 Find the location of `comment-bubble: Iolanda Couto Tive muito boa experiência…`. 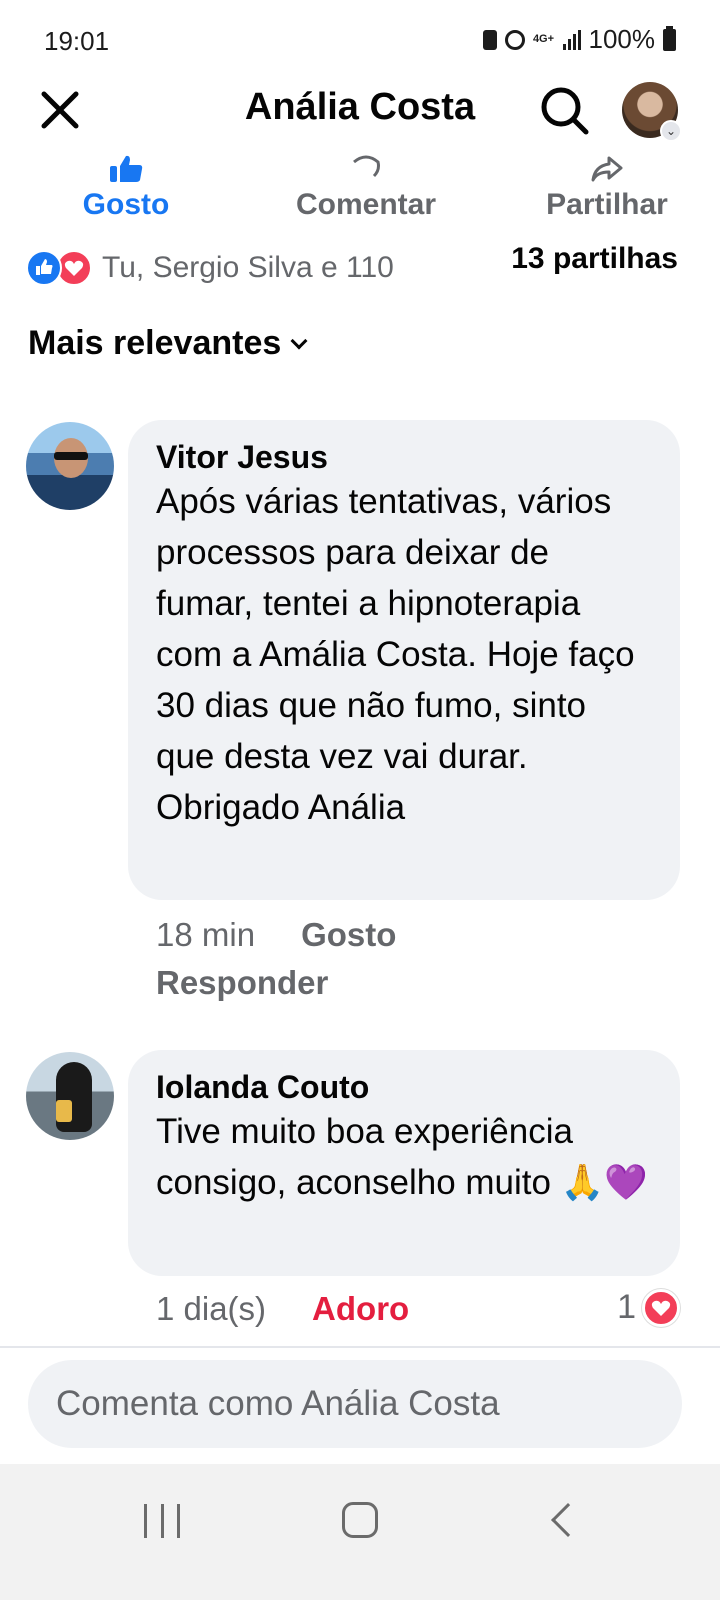

comment-bubble: Iolanda Couto Tive muito boa experiência… is located at coordinates (404, 1163).